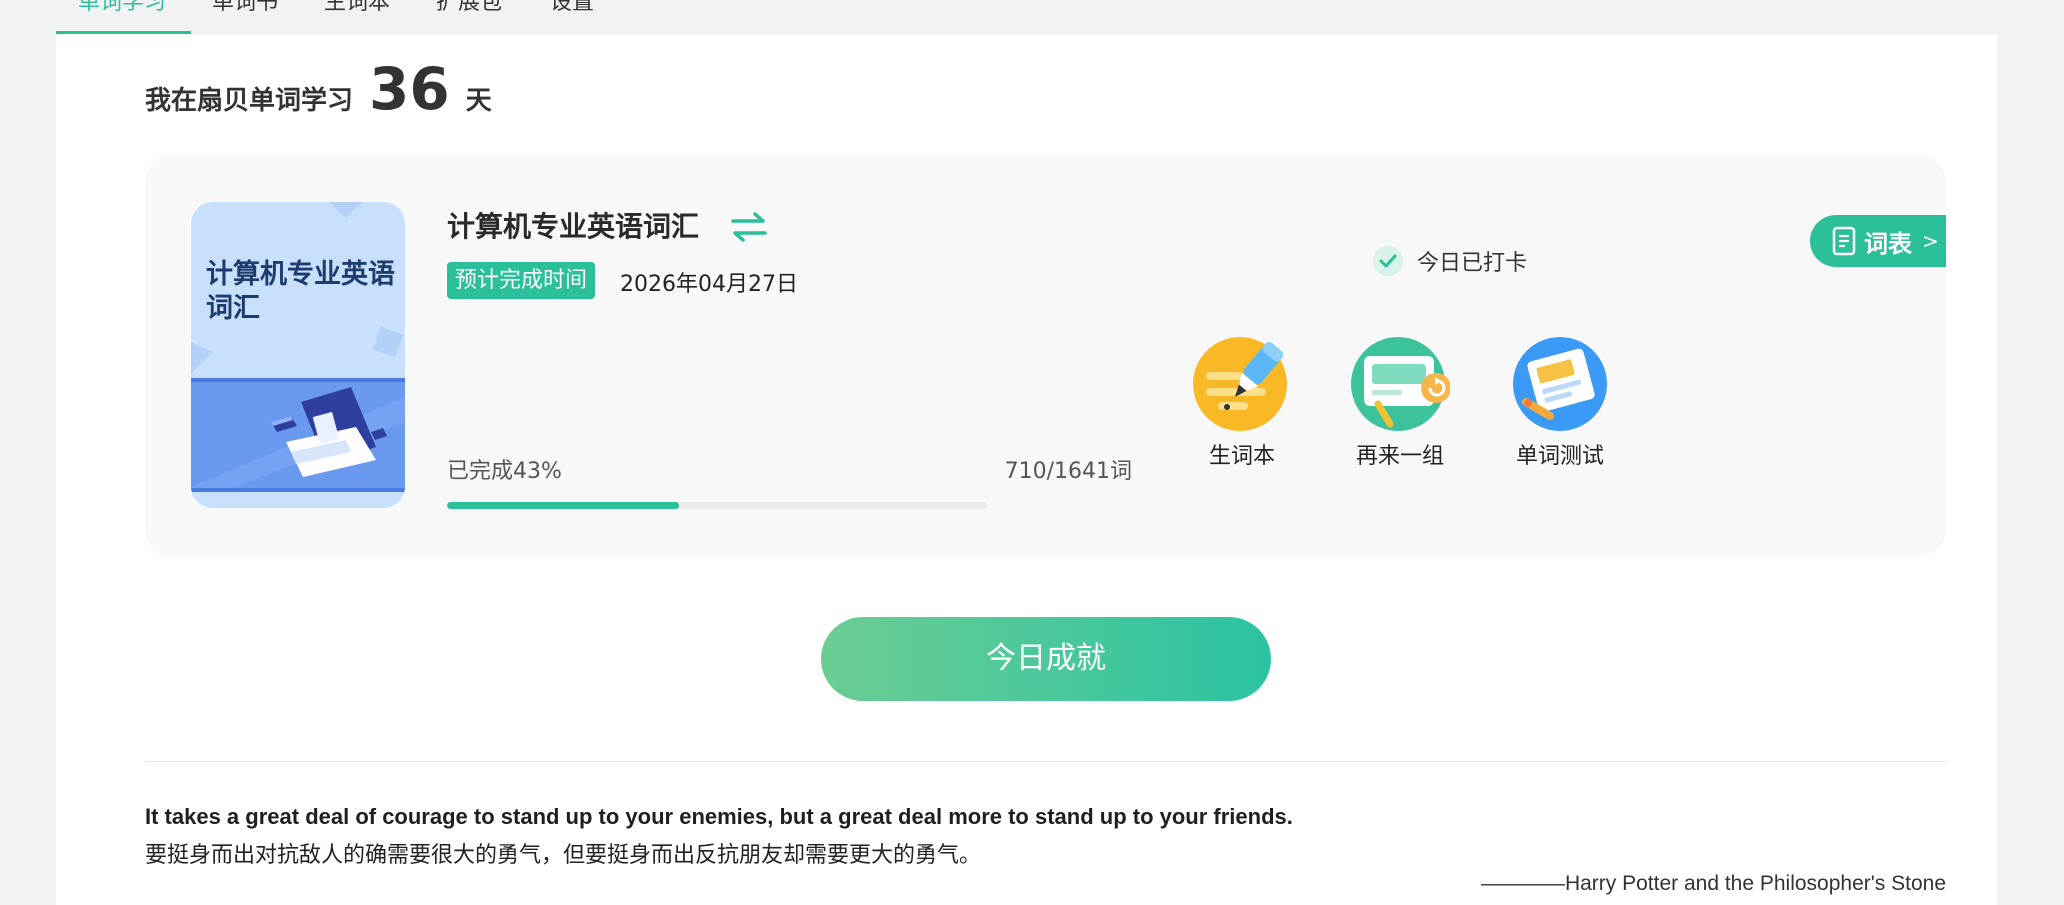  I want to click on another-group-button: 再来一组, so click(1400, 401).